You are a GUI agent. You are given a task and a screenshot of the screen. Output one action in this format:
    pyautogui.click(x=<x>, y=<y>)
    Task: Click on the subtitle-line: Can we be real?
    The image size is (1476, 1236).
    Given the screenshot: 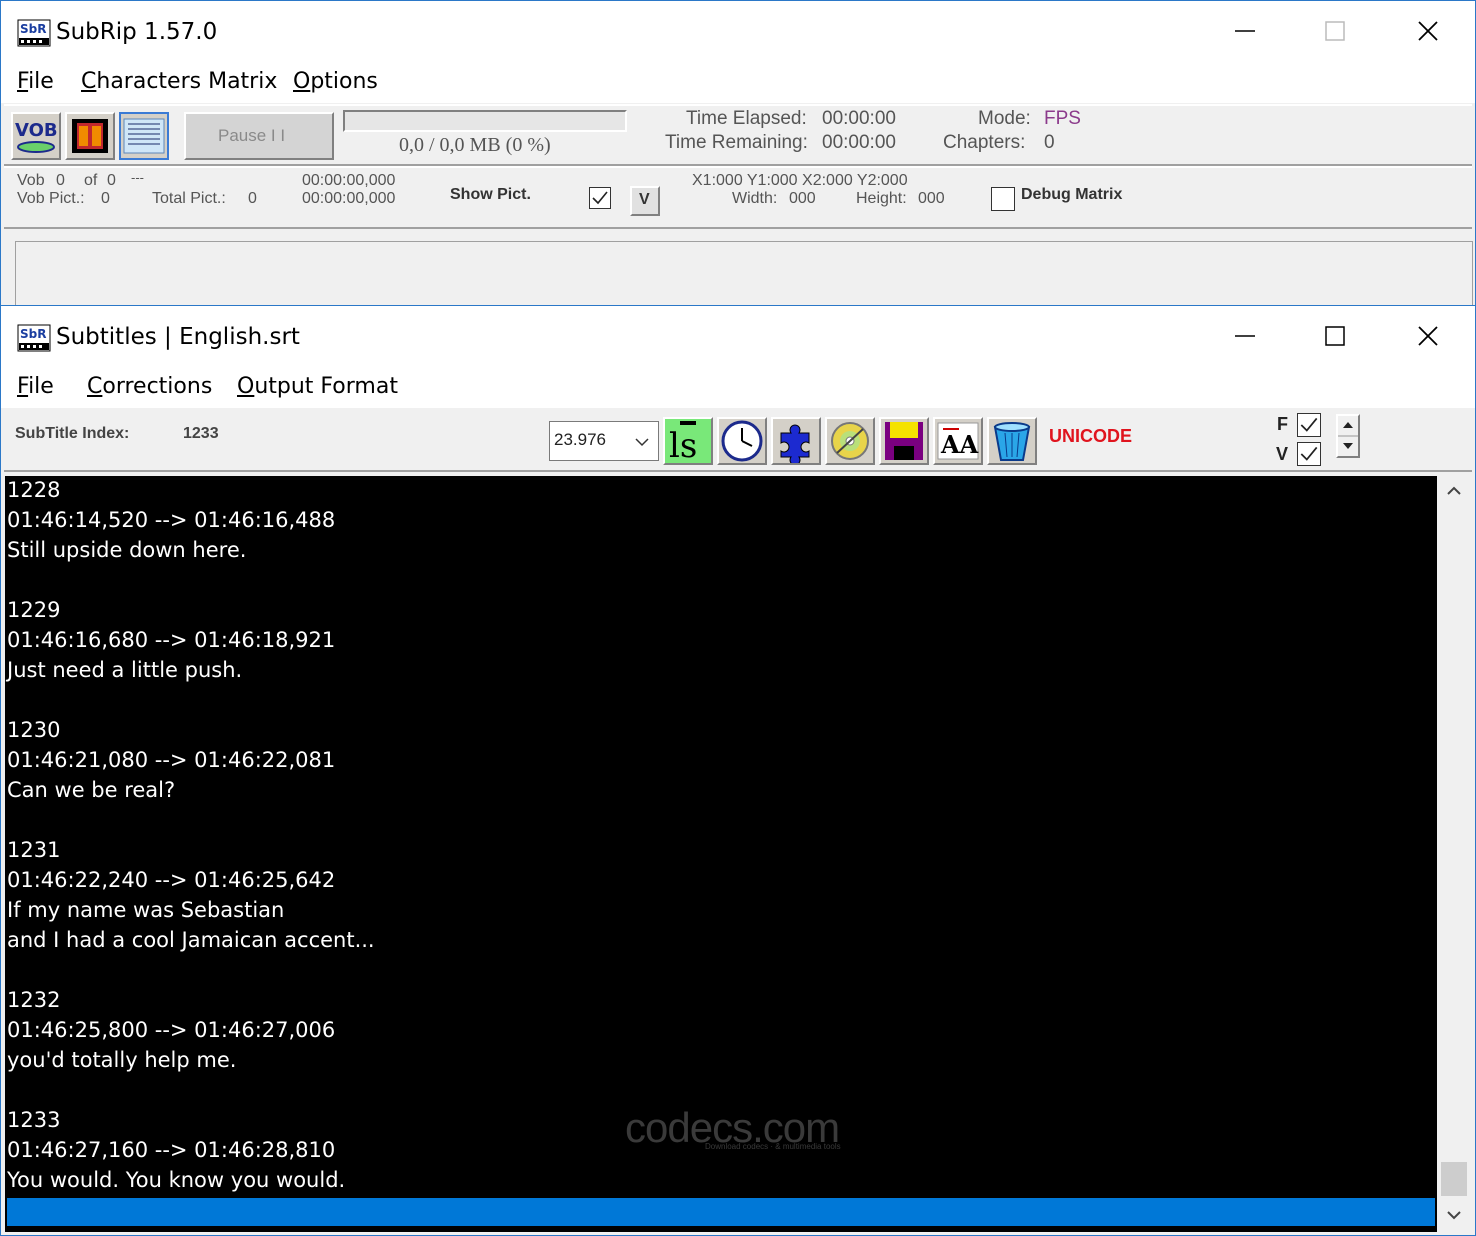 What is the action you would take?
    pyautogui.click(x=91, y=790)
    